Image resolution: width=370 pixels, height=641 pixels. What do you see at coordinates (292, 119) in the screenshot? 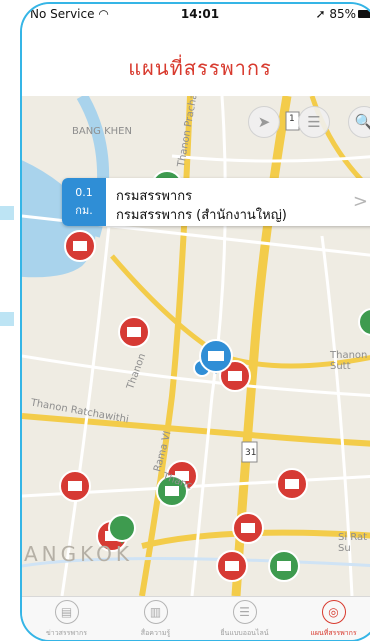
I see `highway-number: 1` at bounding box center [292, 119].